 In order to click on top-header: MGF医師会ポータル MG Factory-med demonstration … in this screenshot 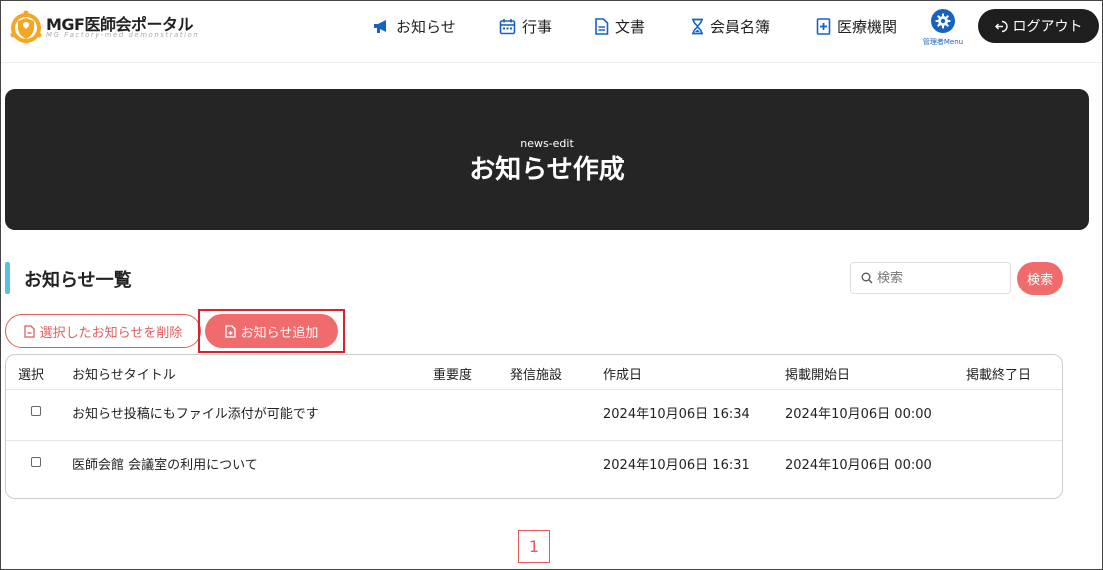, I will do `click(551, 32)`.